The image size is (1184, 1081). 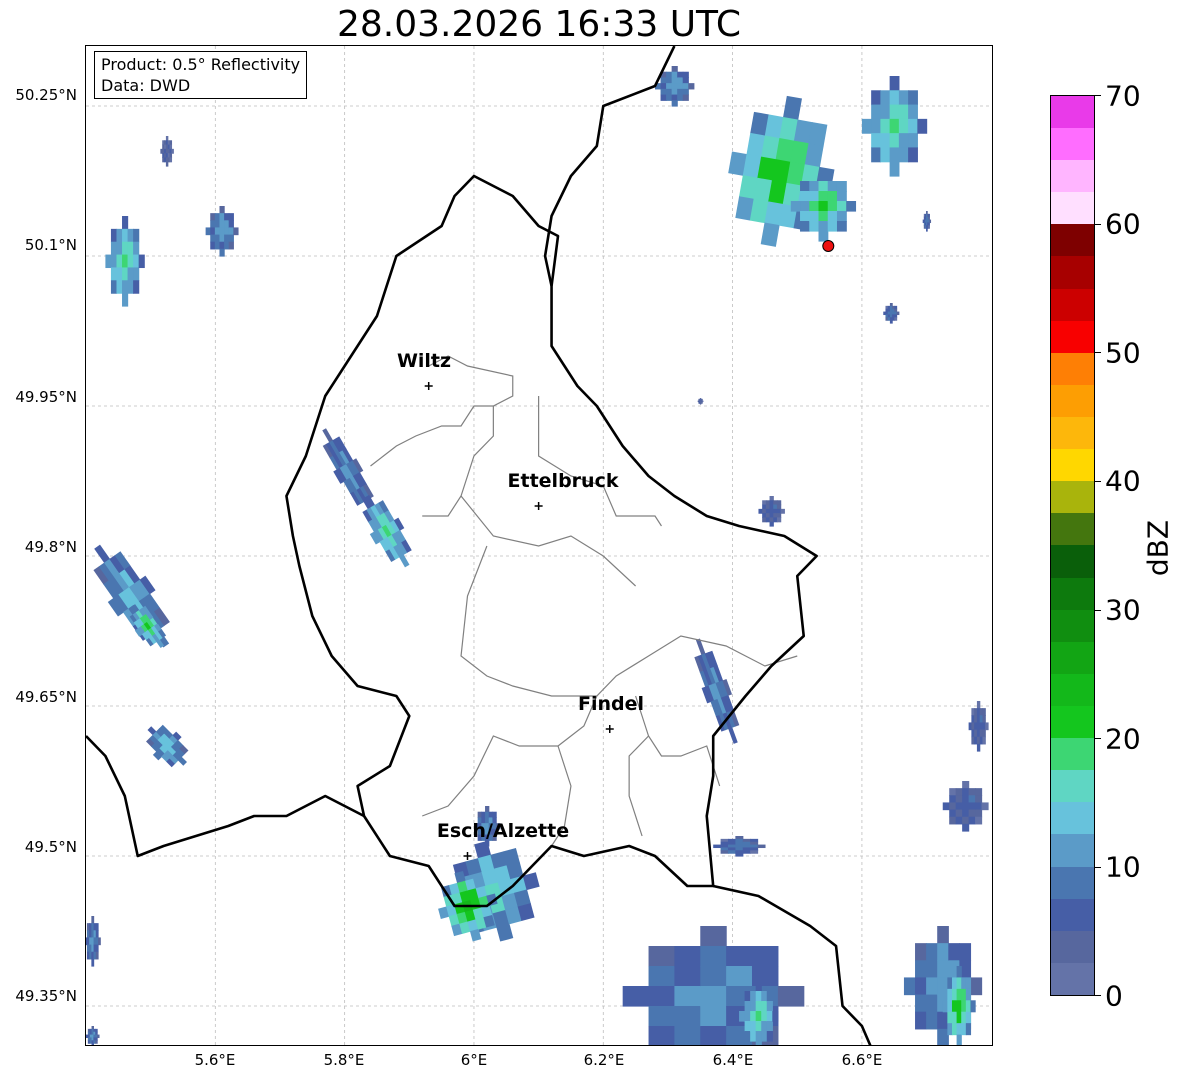 What do you see at coordinates (225, 796) in the screenshot?
I see `belgium-france-border` at bounding box center [225, 796].